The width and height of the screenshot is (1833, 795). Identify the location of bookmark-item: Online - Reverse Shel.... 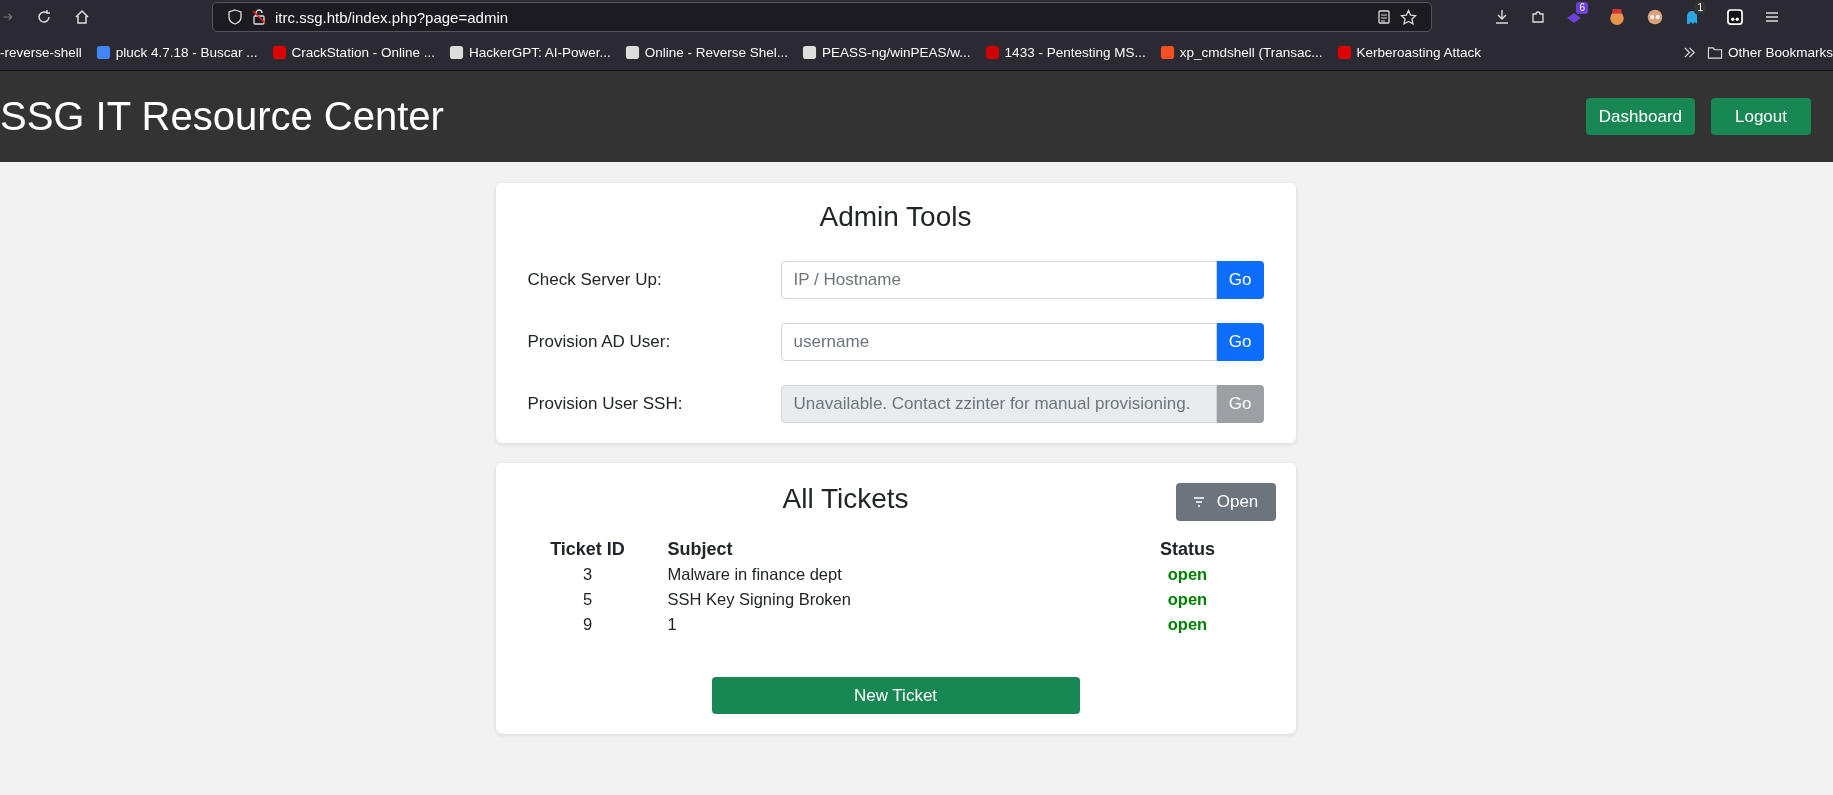
(706, 52).